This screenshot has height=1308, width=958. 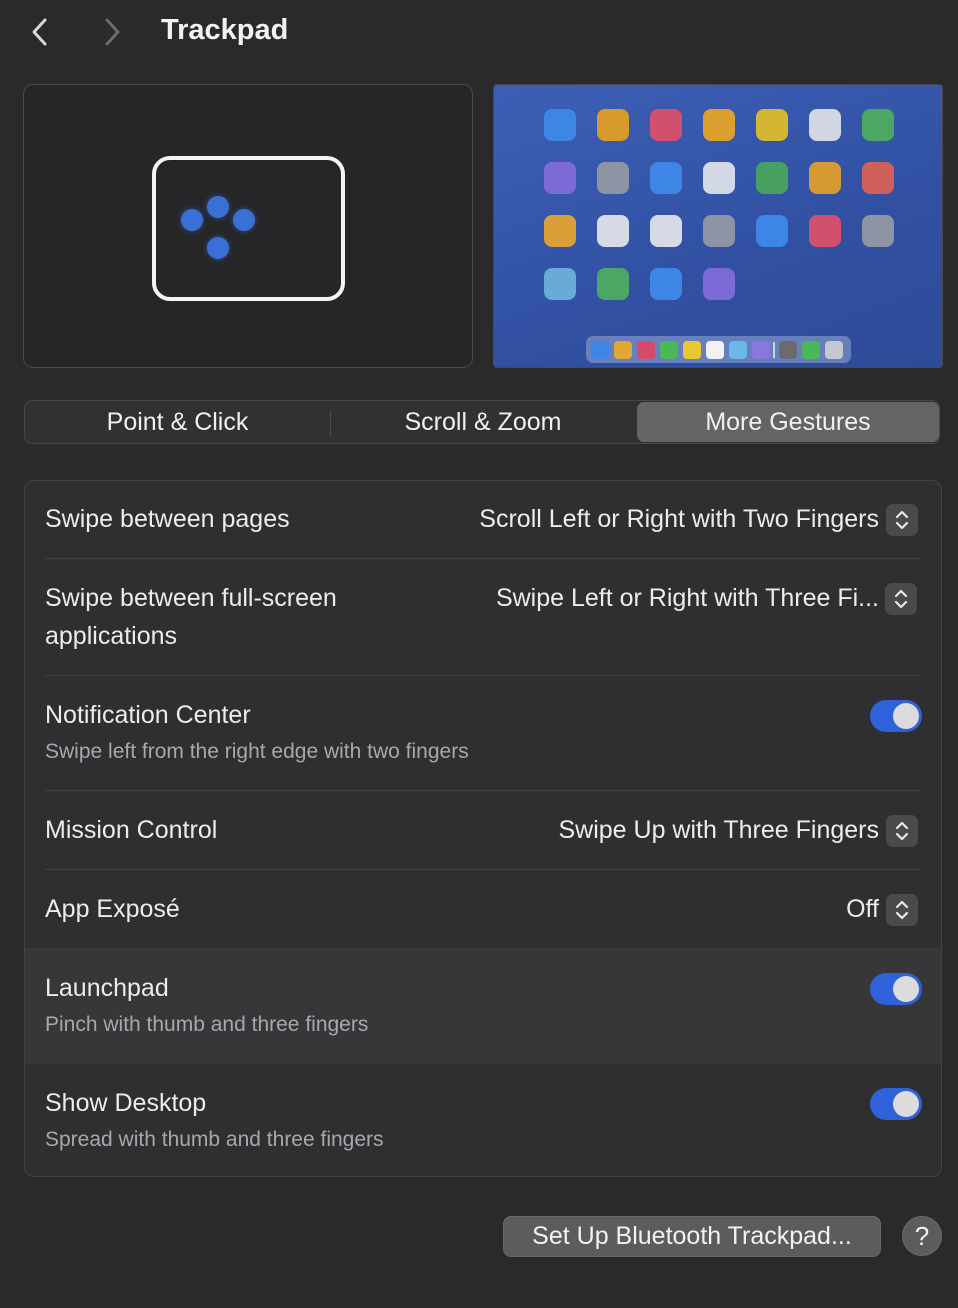 I want to click on dock, so click(x=718, y=349).